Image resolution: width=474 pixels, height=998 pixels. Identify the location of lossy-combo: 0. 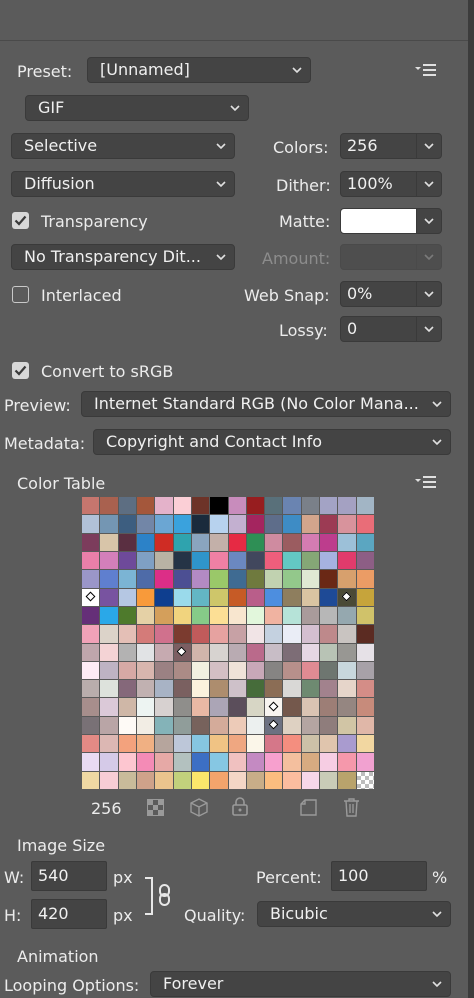
(391, 329).